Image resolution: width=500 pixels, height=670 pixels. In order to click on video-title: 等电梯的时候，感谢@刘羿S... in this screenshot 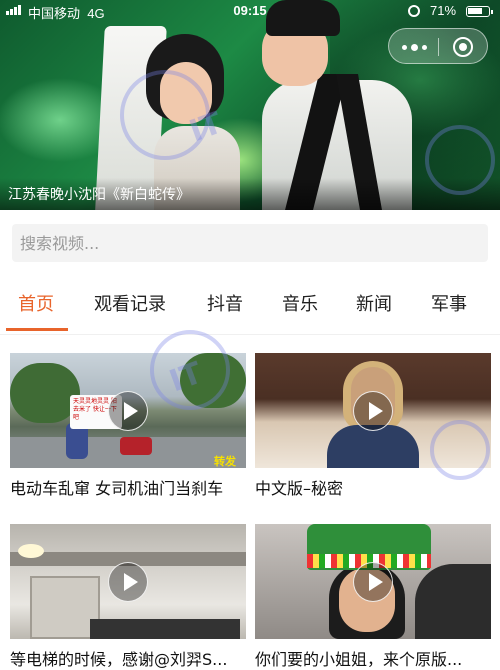, I will do `click(128, 658)`.